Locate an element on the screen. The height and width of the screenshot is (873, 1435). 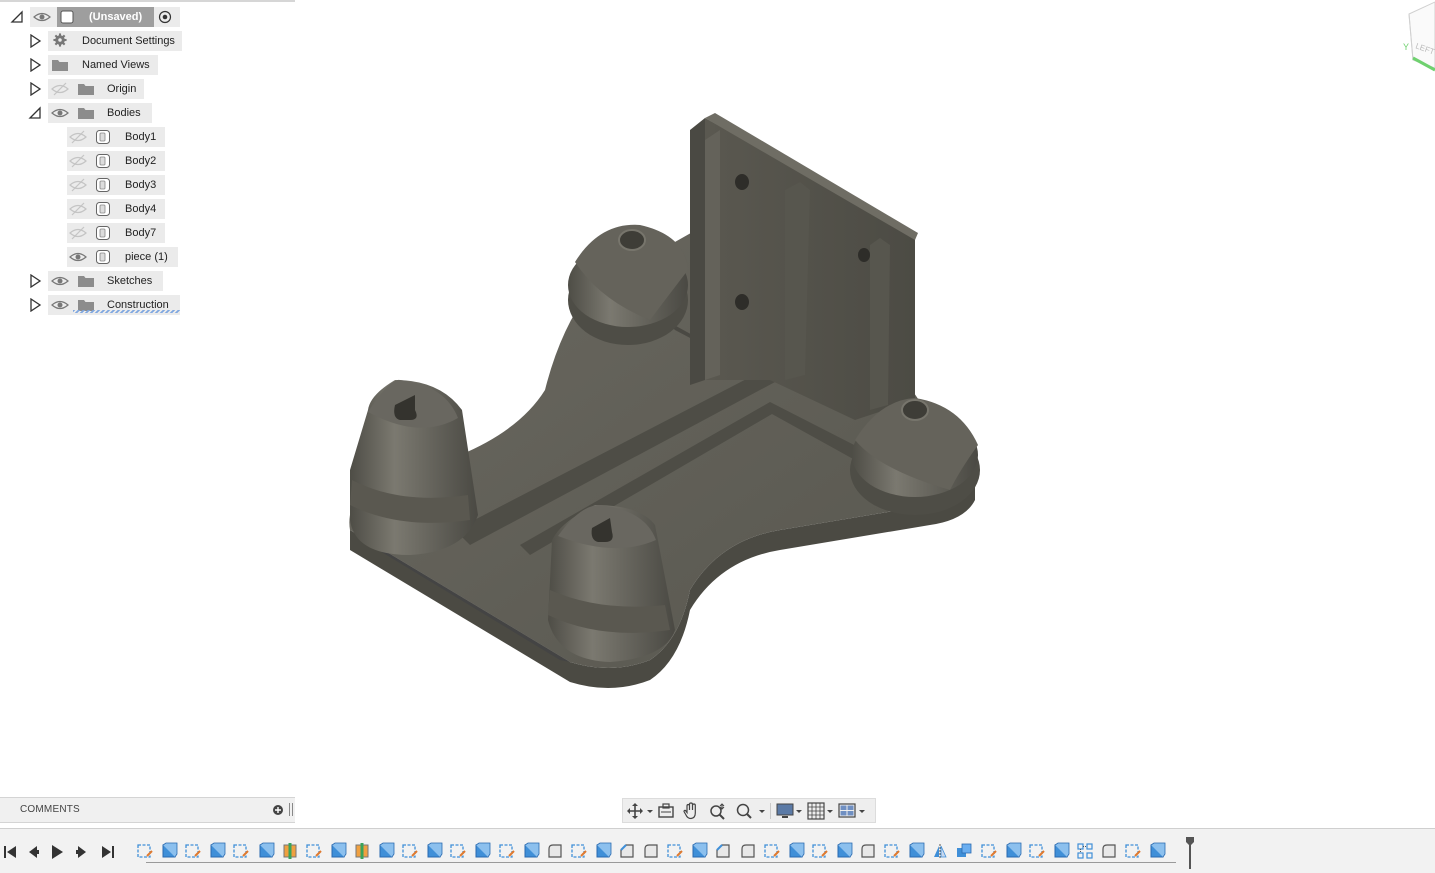
body-item-body1: Body1 is located at coordinates (85, 136).